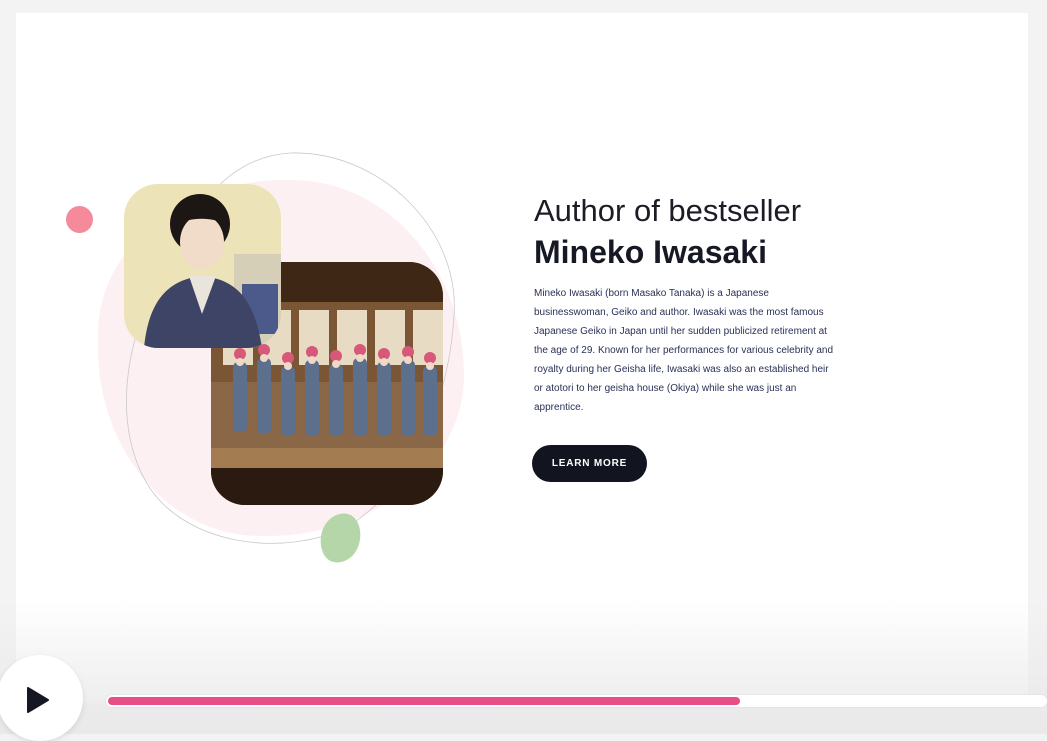 Image resolution: width=1047 pixels, height=741 pixels. I want to click on progress-fill, so click(424, 701).